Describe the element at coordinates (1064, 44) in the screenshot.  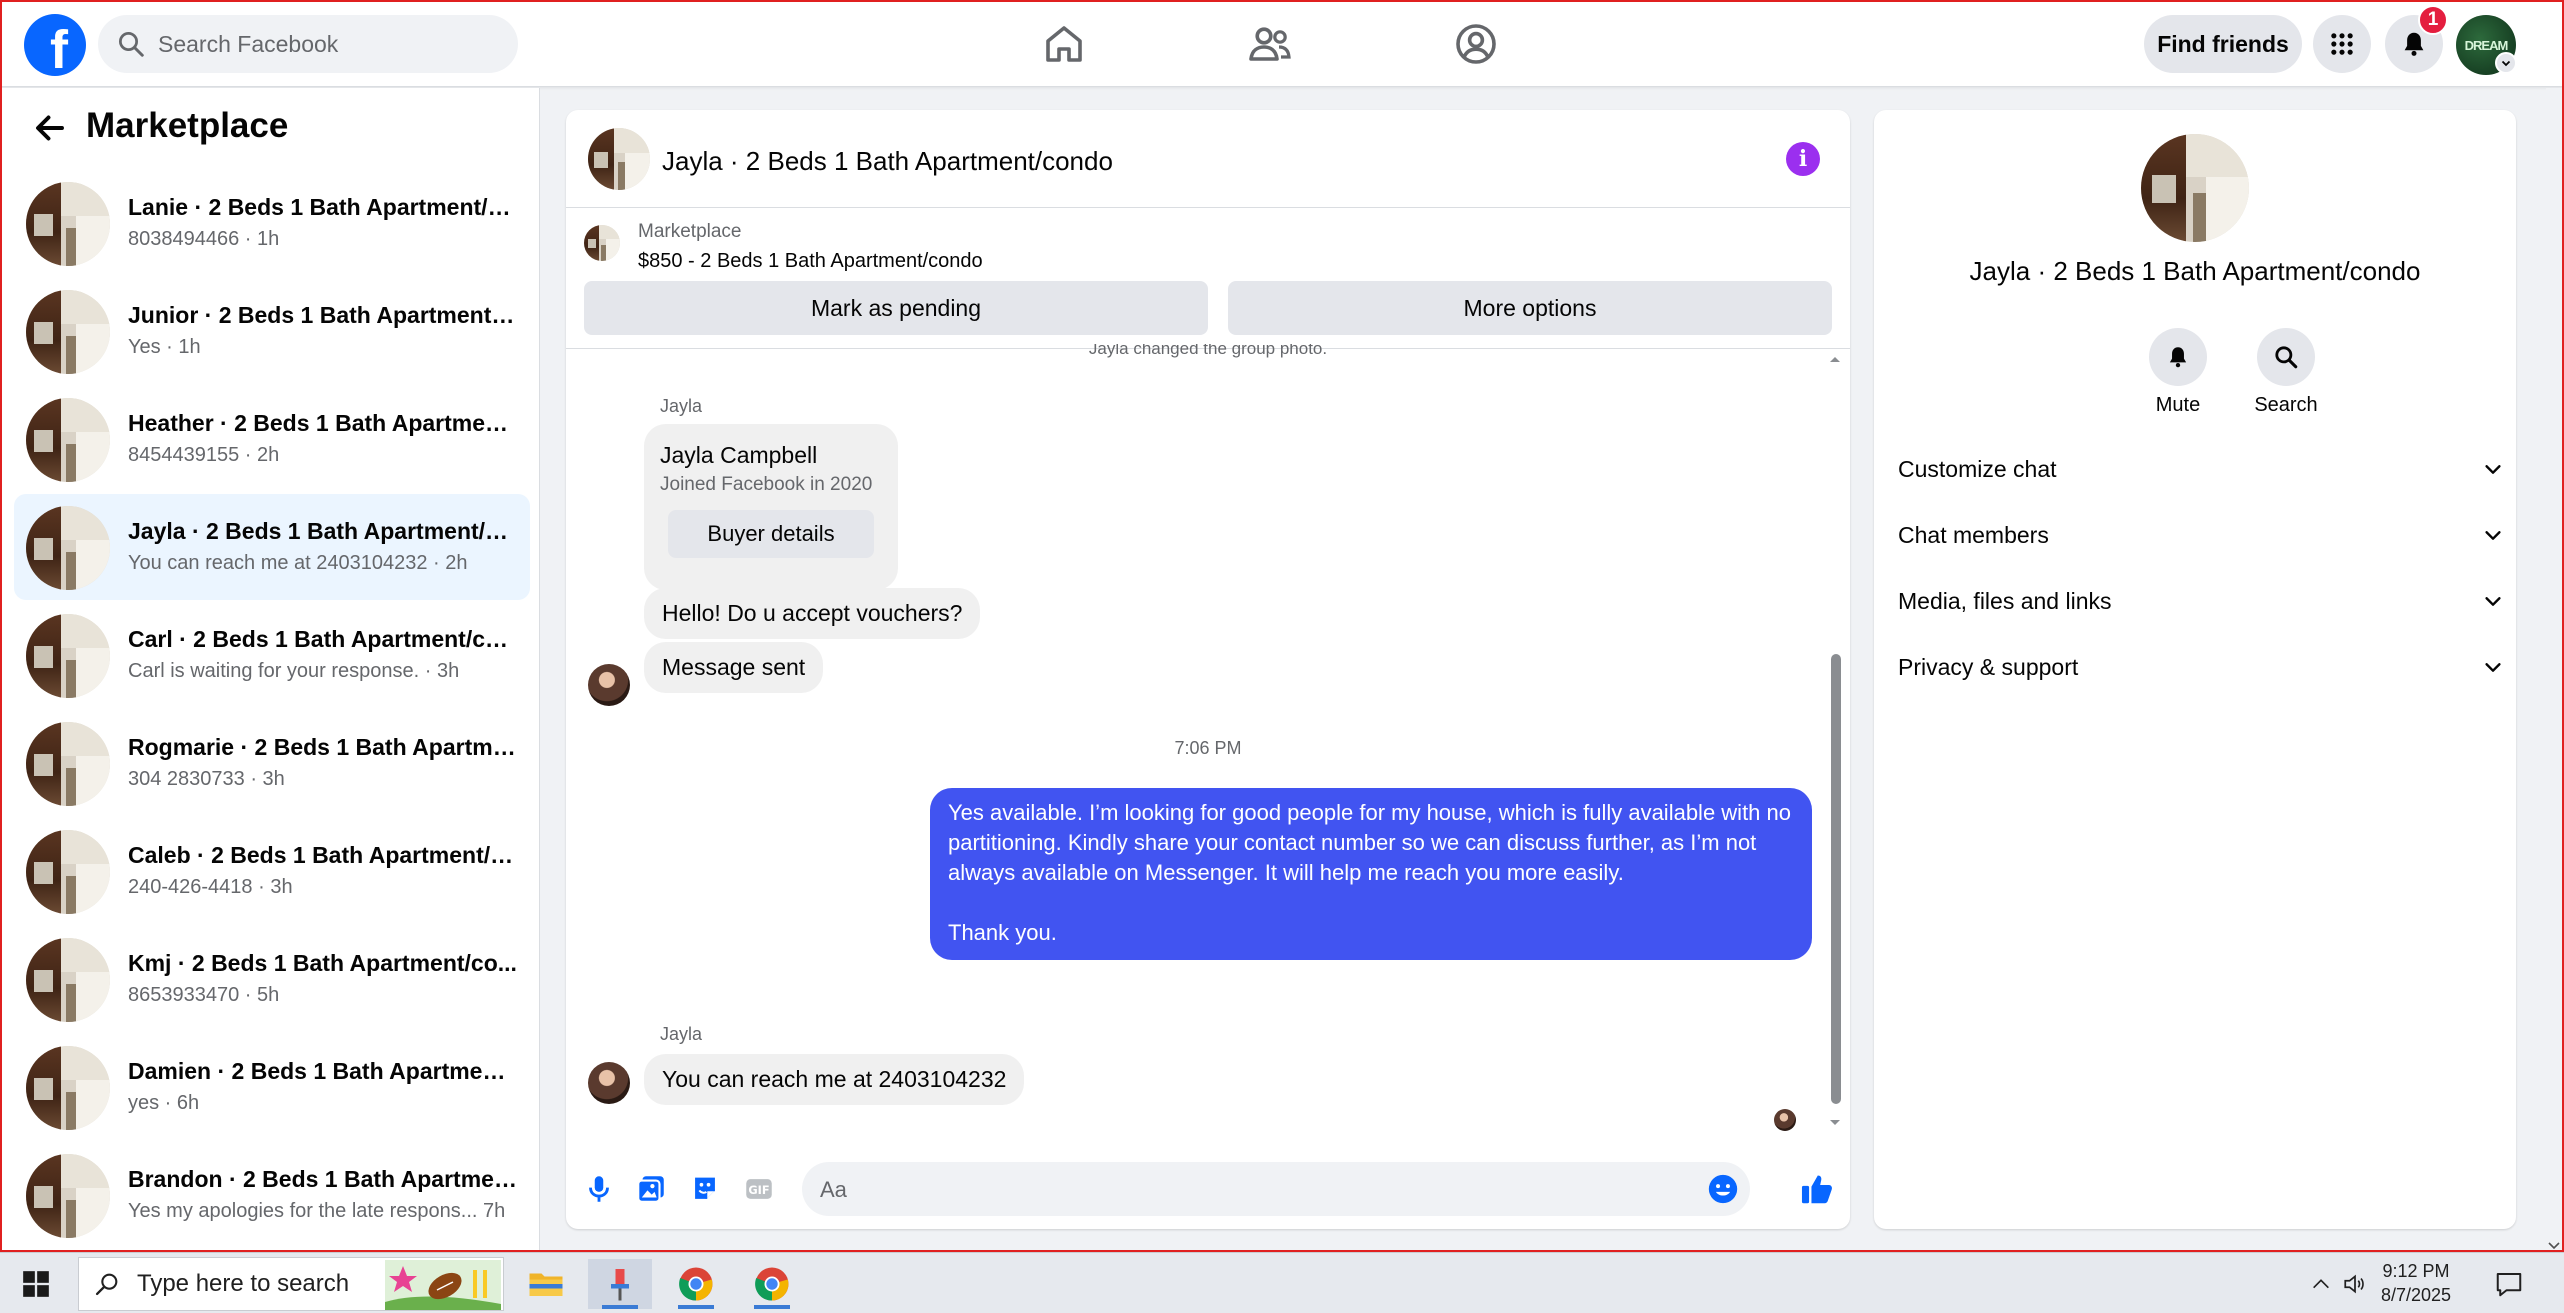
I see `home-icon` at that location.